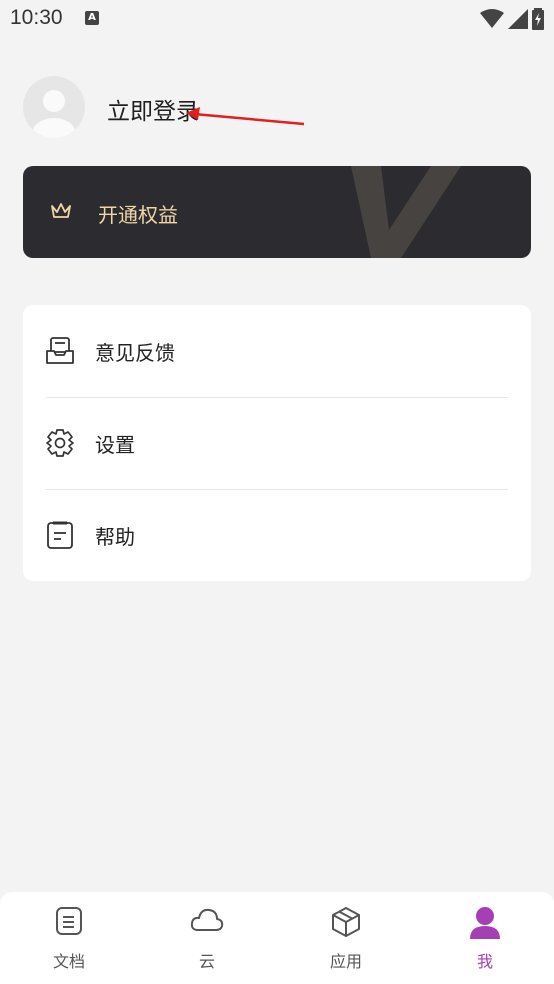 The width and height of the screenshot is (554, 984). I want to click on vip-benefits-card: 开通权益, so click(277, 212).